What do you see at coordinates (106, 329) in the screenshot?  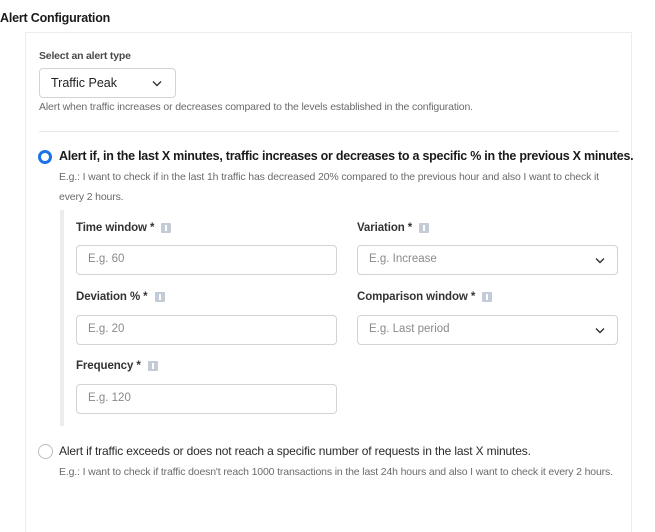 I see `deviation-placeholder: E.g. 20` at bounding box center [106, 329].